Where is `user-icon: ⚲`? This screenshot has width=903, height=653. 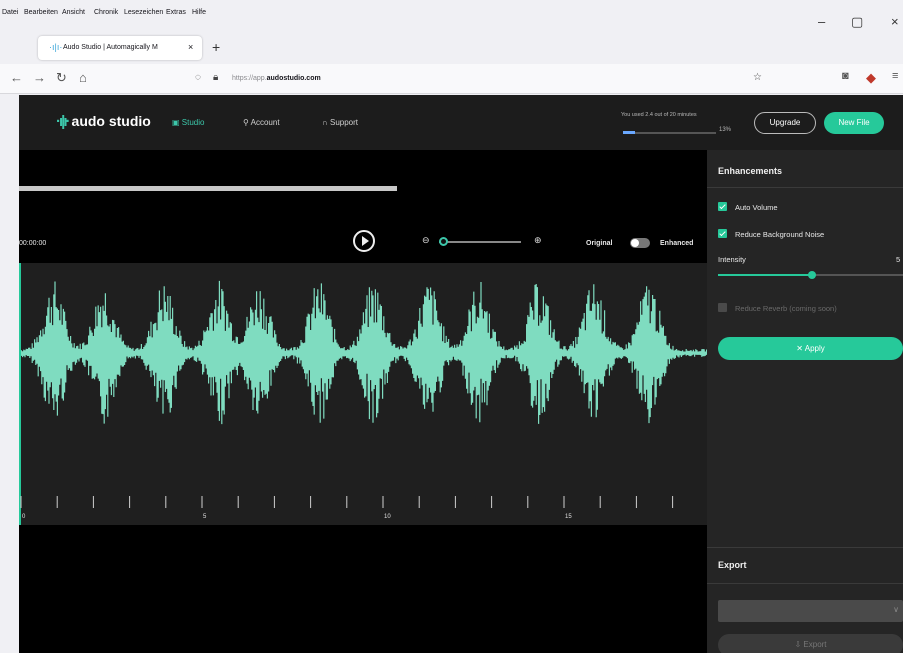 user-icon: ⚲ is located at coordinates (246, 122).